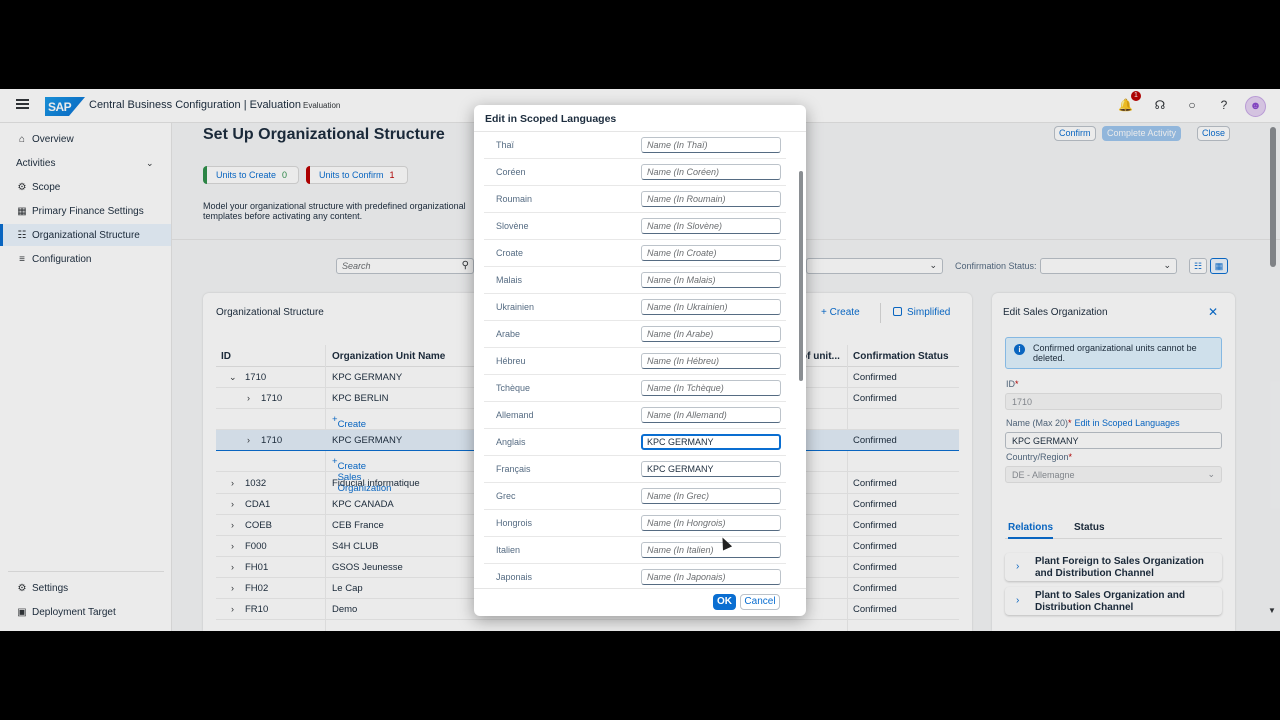 This screenshot has width=1280, height=720. What do you see at coordinates (635, 550) in the screenshot?
I see `language-row: Italien Name (In Italien)` at bounding box center [635, 550].